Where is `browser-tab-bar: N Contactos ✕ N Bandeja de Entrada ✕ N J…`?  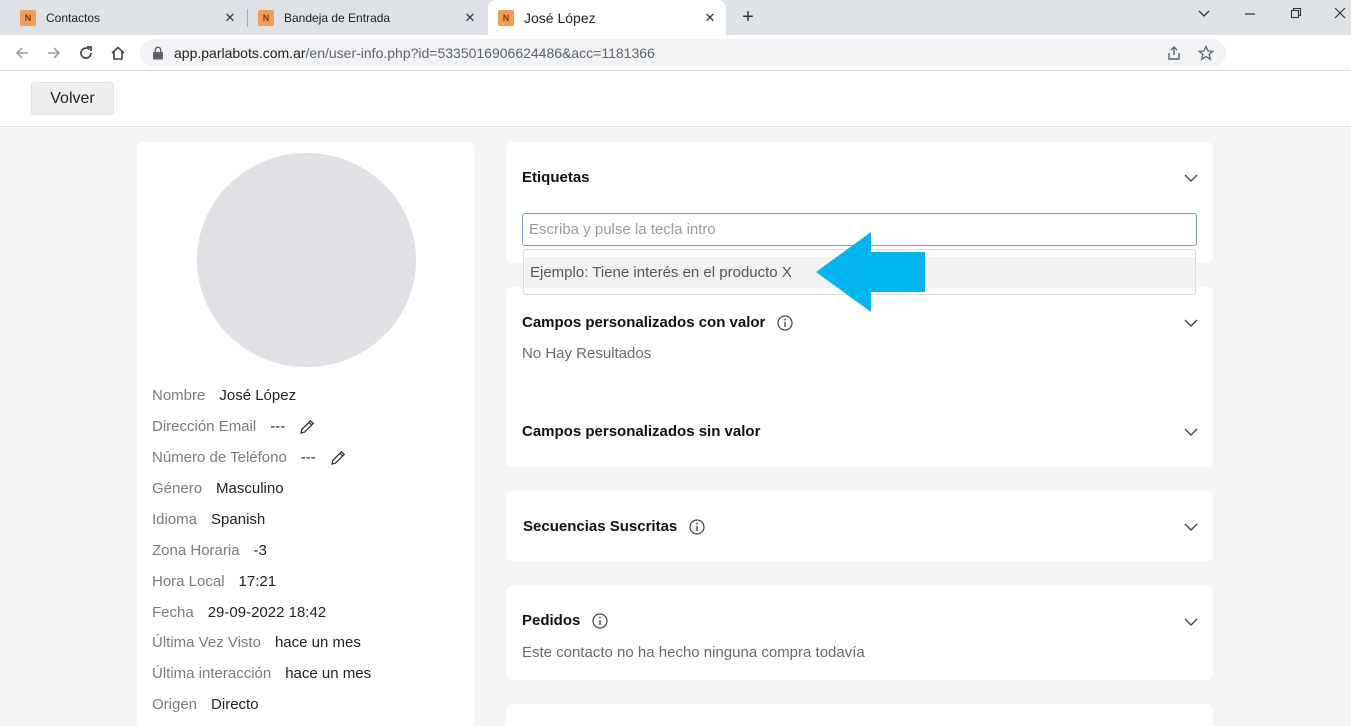 browser-tab-bar: N Contactos ✕ N Bandeja de Entrada ✕ N J… is located at coordinates (675, 17).